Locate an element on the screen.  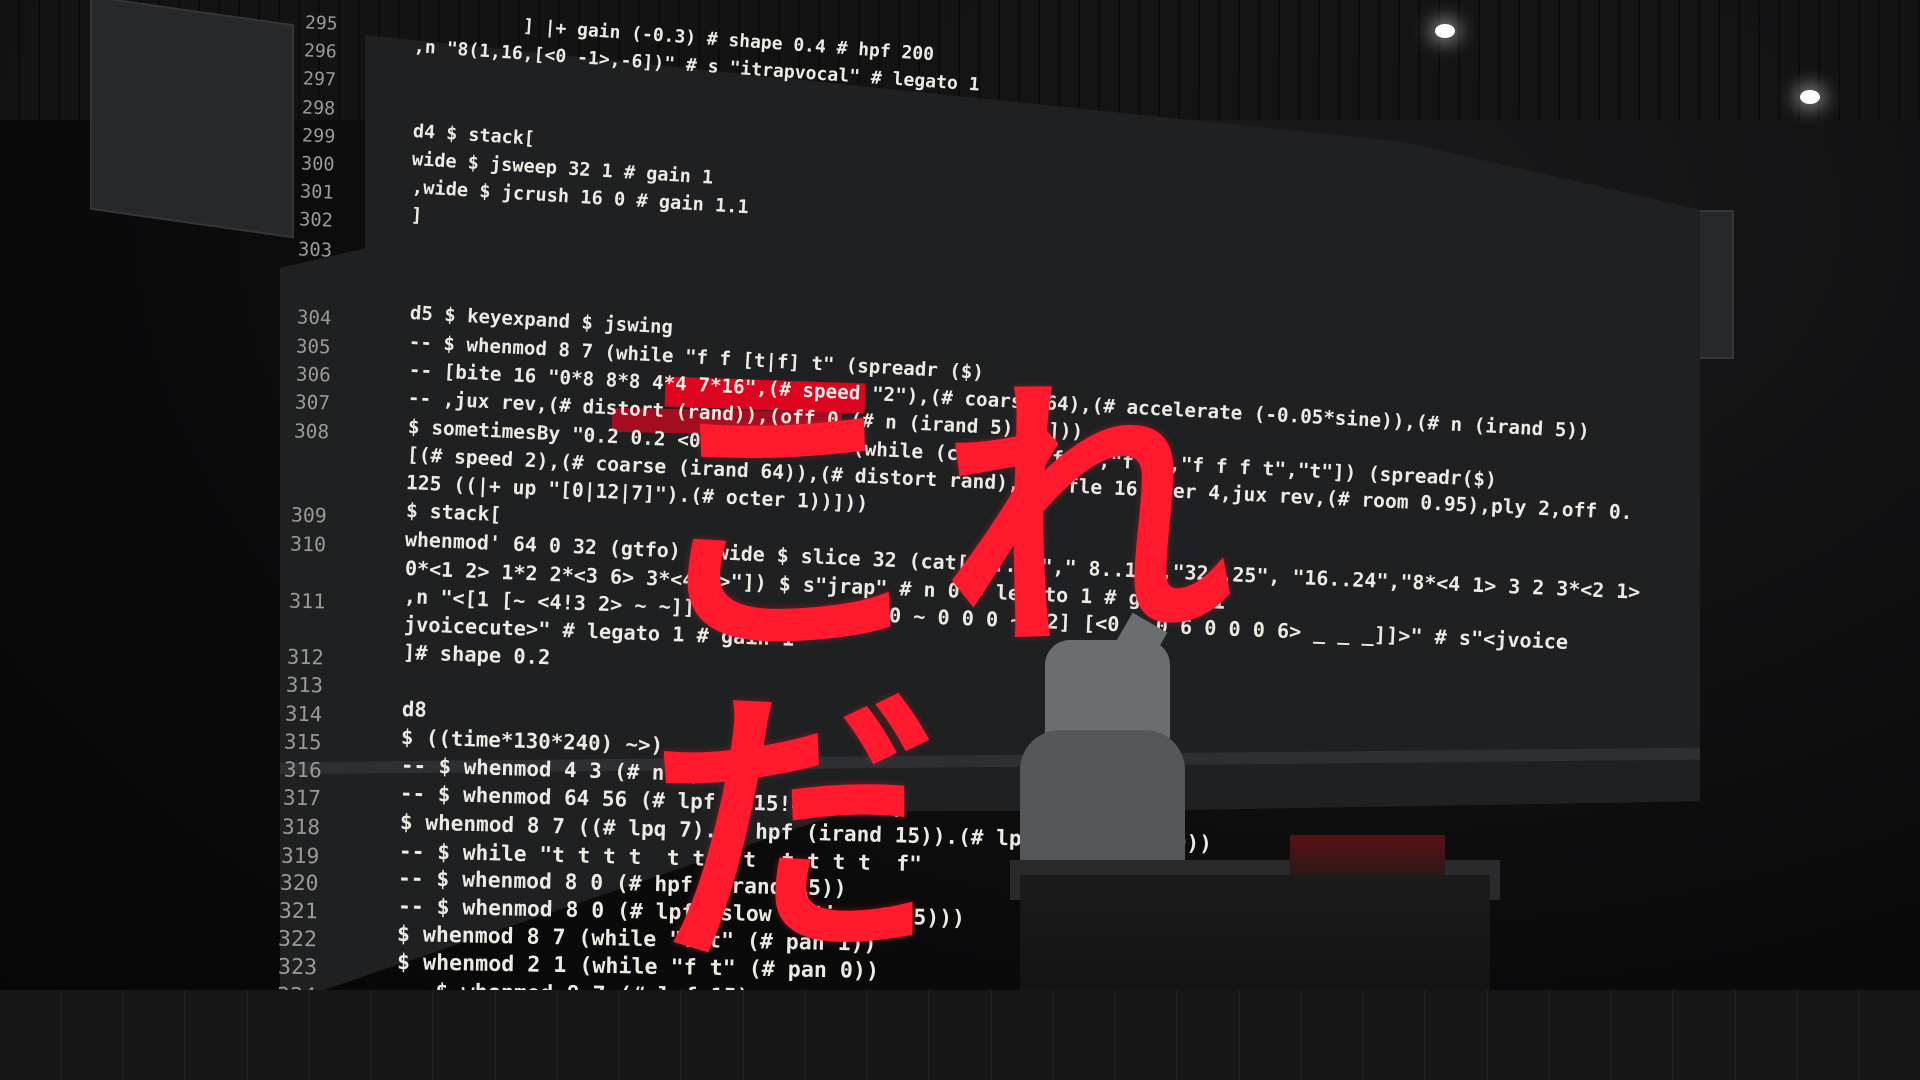
line-number: 302 is located at coordinates (316, 220).